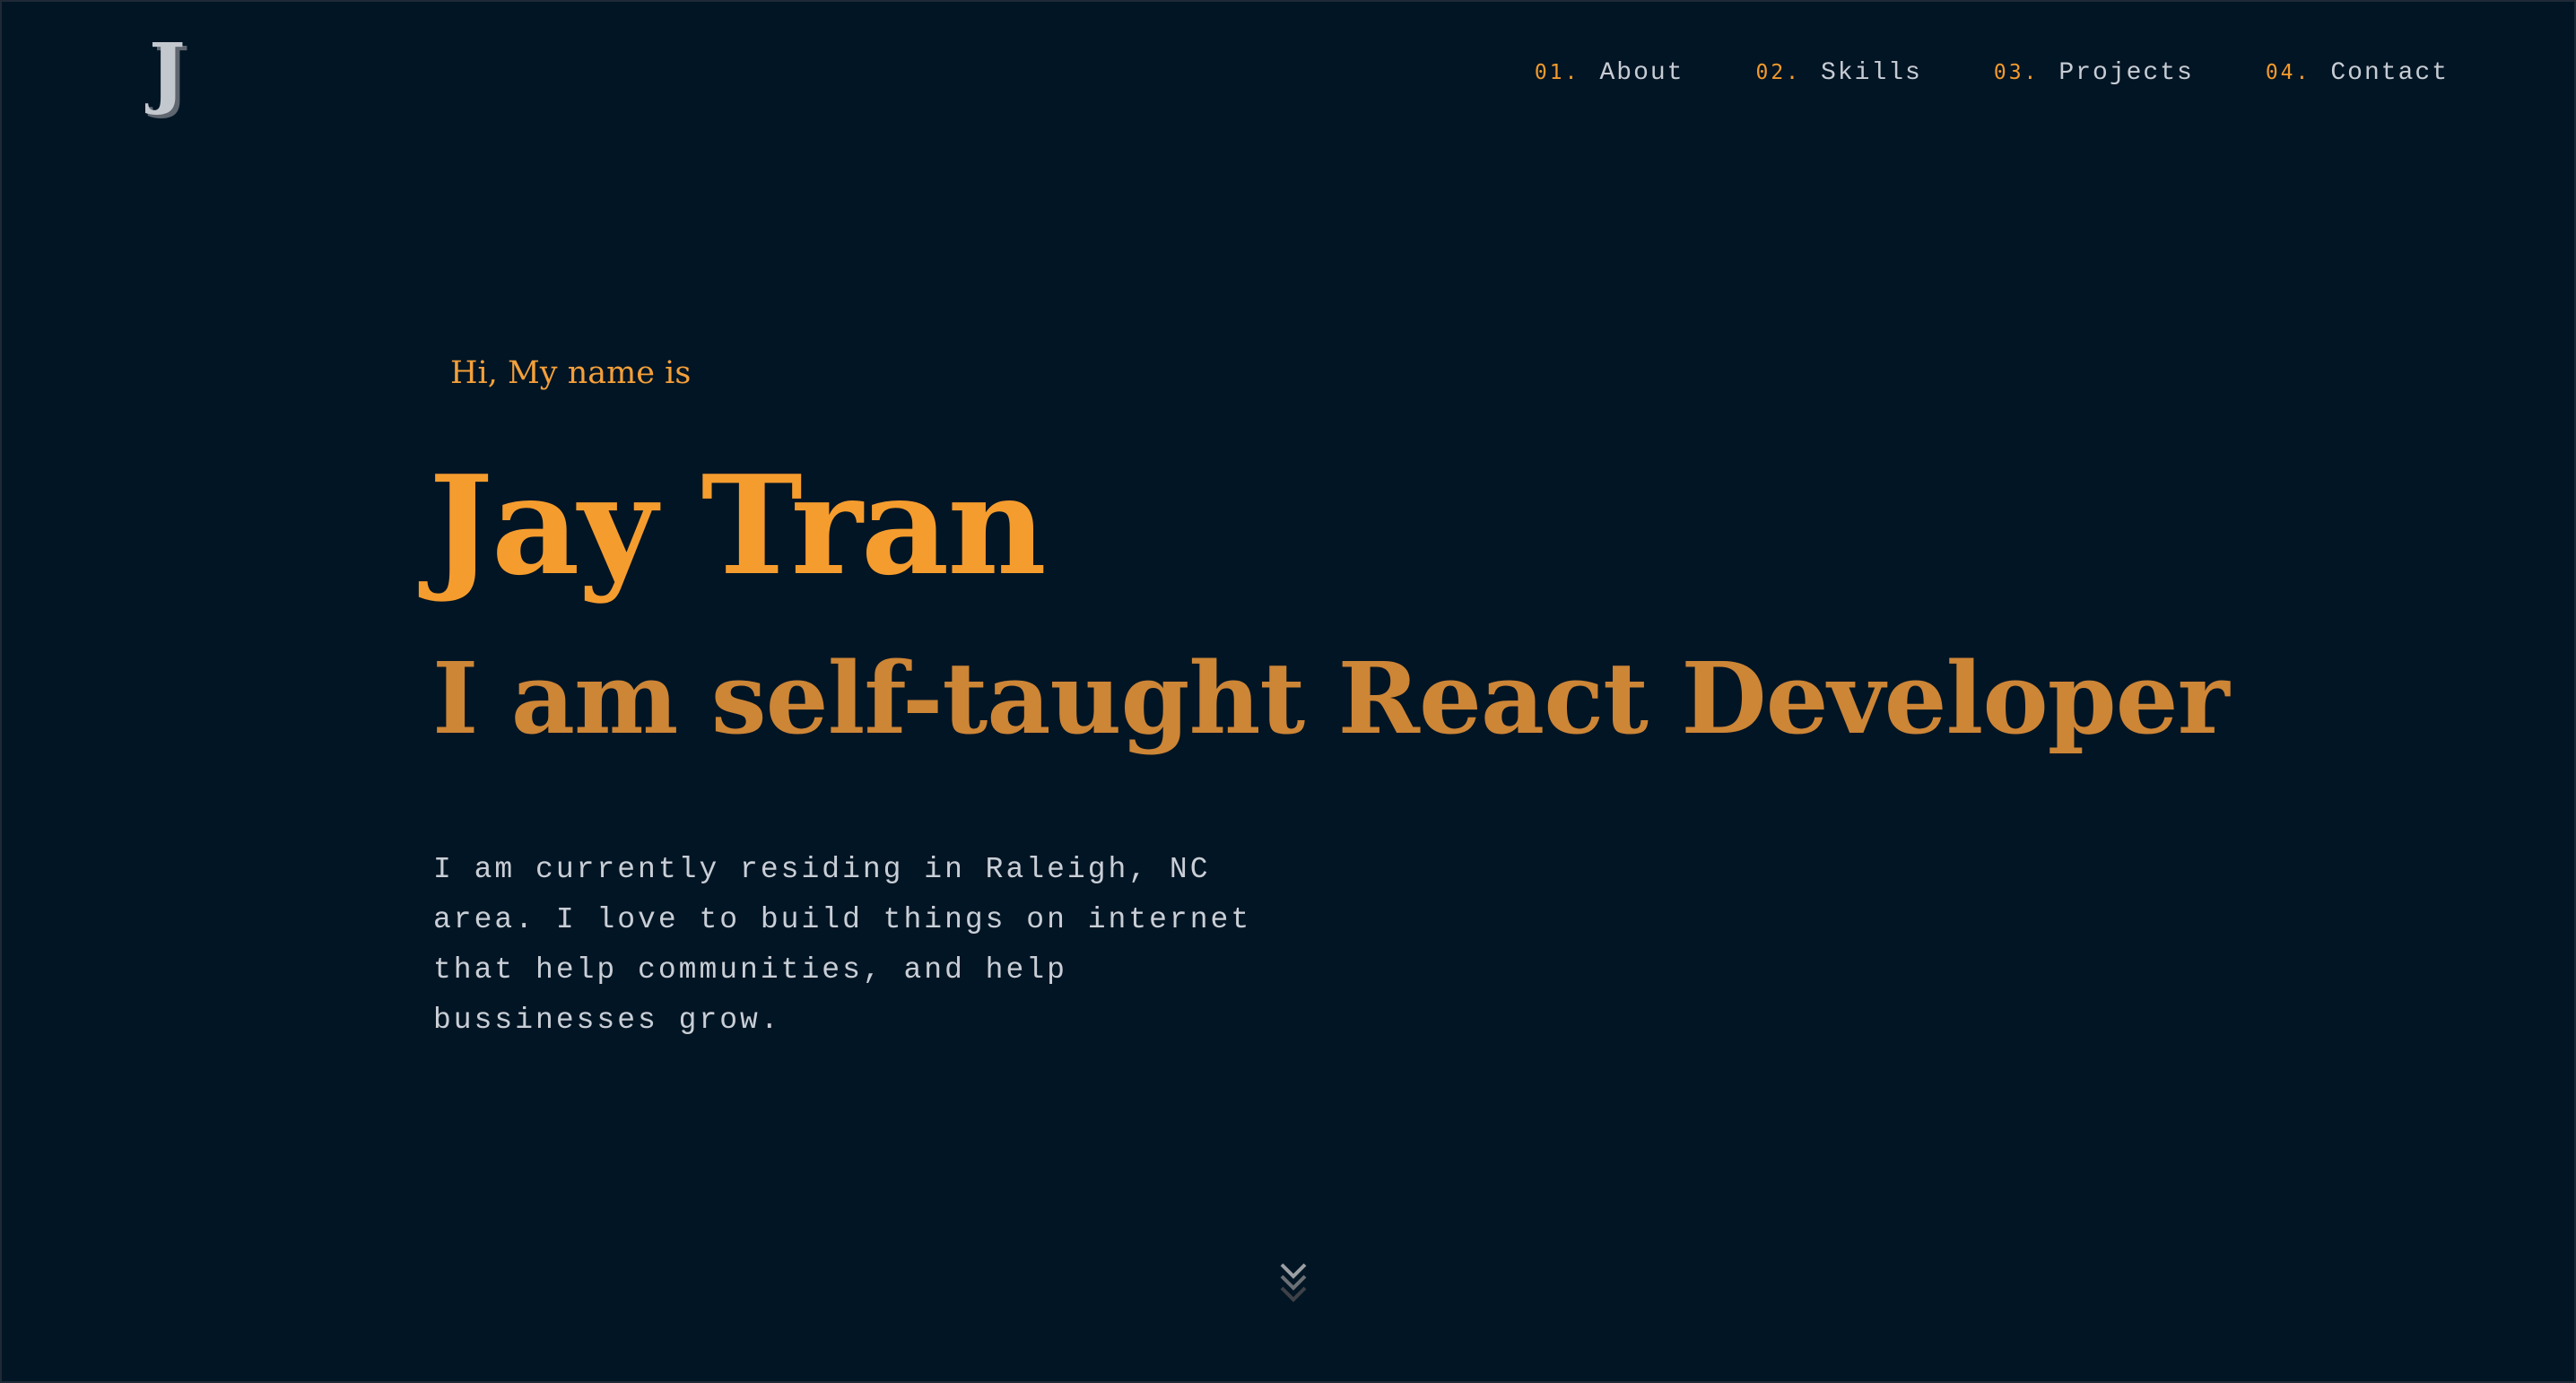  Describe the element at coordinates (2016, 72) in the screenshot. I see `nav-number: 03.` at that location.